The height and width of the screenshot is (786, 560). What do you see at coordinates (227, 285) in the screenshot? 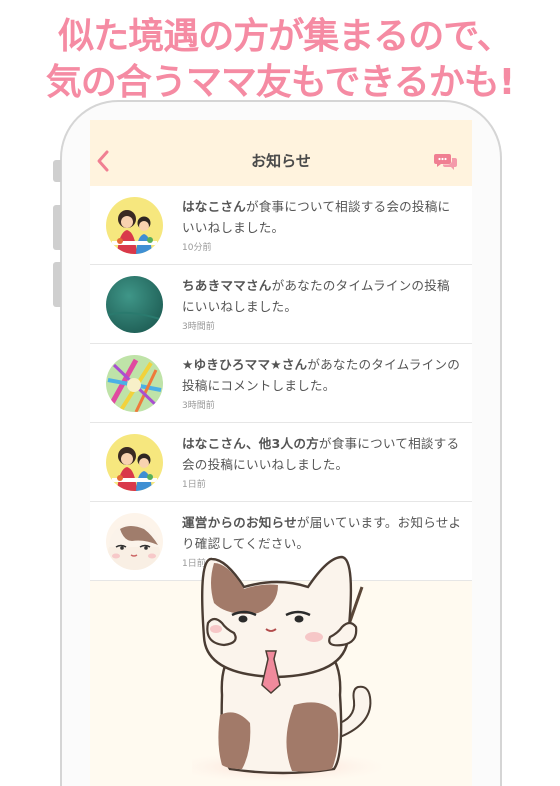
I see `notification-sender: ちあきママさん` at bounding box center [227, 285].